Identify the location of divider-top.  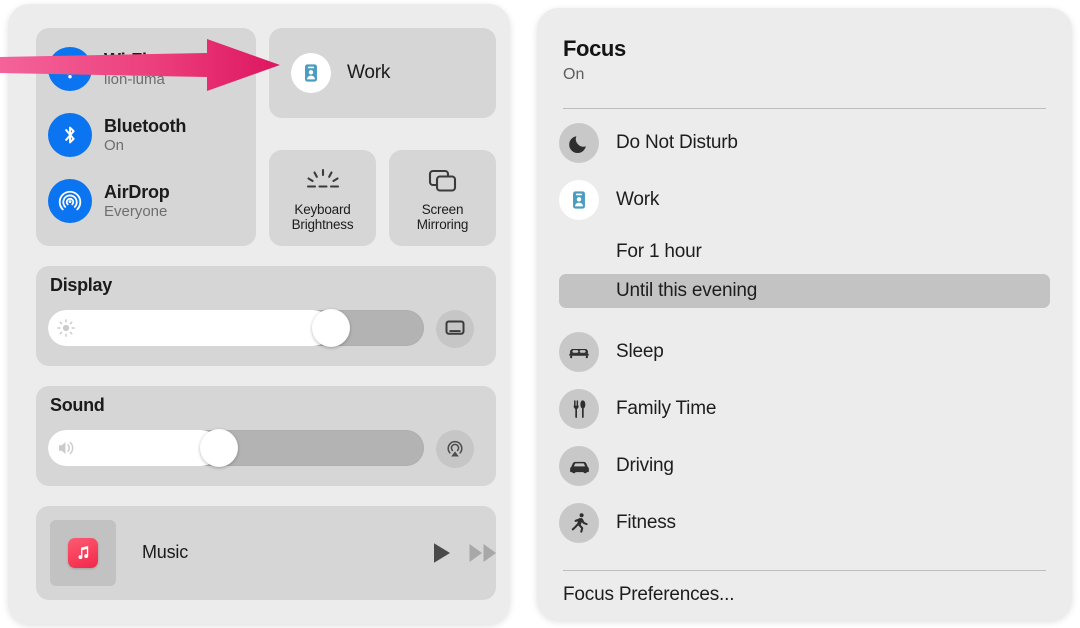
(804, 108).